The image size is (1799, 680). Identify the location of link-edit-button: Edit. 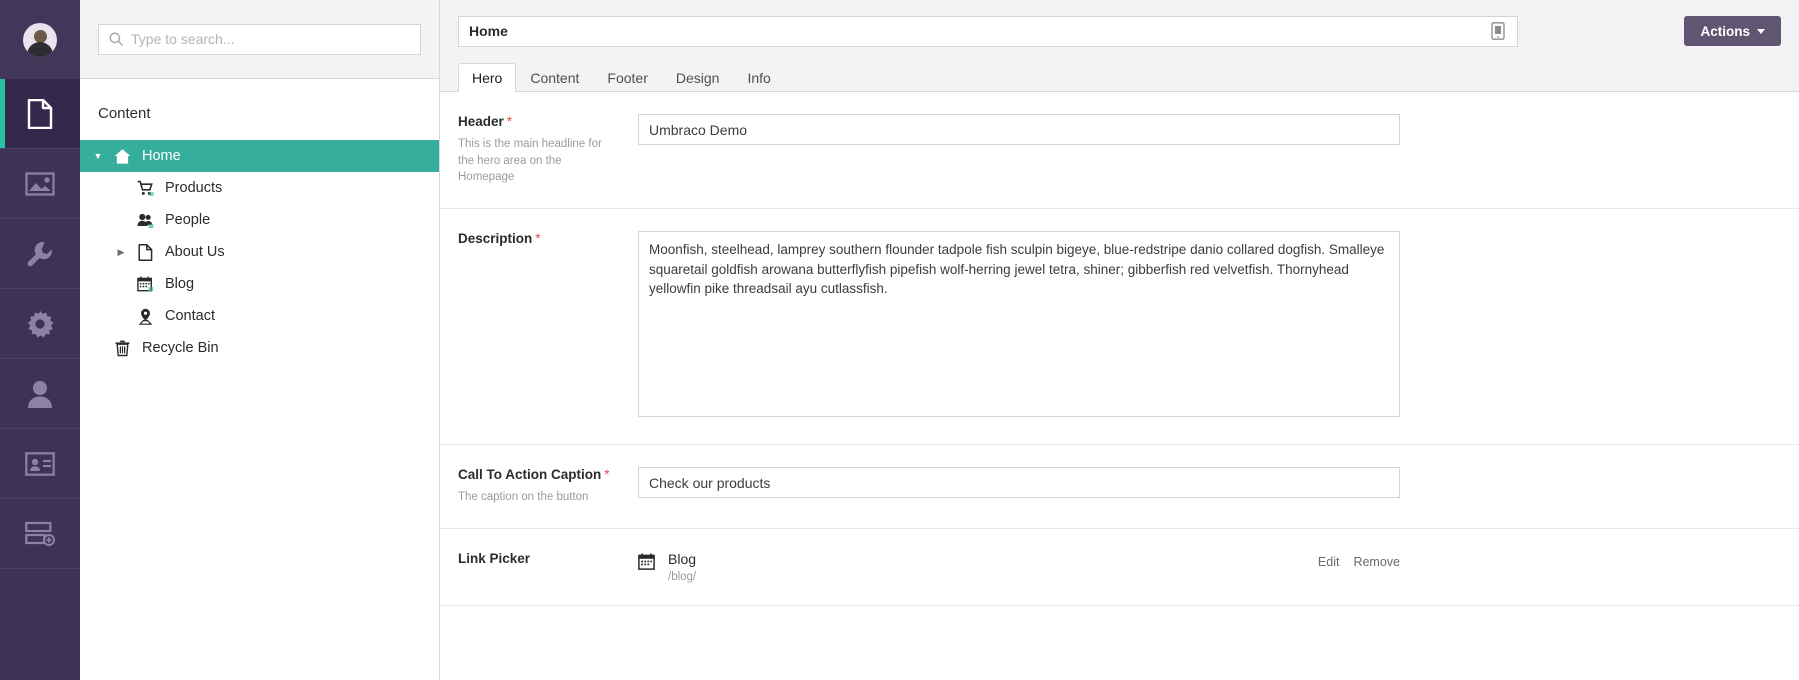
(1329, 562).